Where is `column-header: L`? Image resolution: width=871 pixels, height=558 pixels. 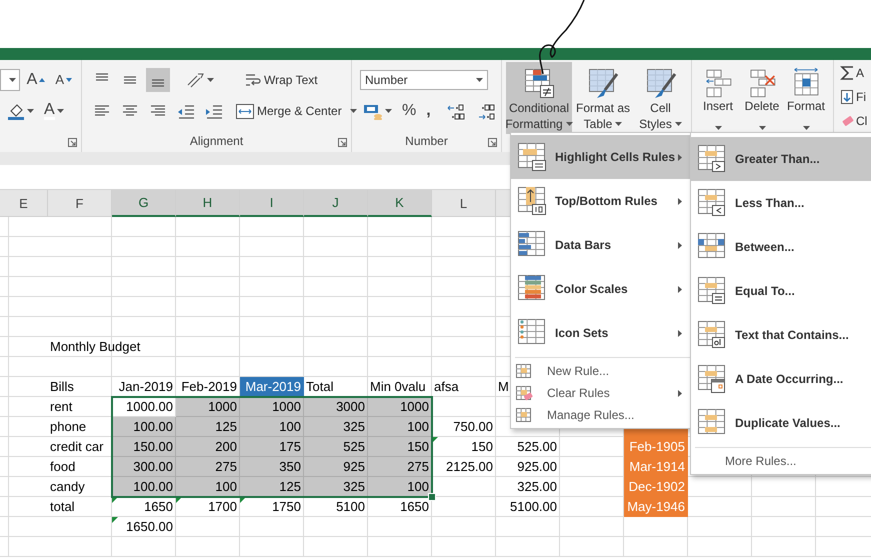 column-header: L is located at coordinates (464, 203).